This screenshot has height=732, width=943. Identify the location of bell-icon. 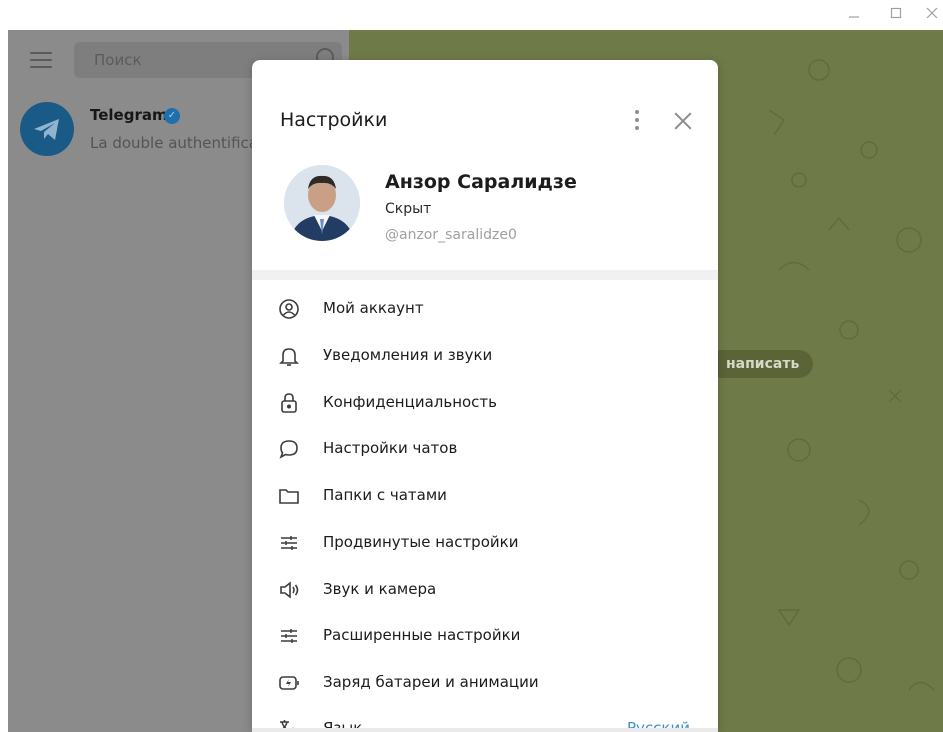
(289, 357).